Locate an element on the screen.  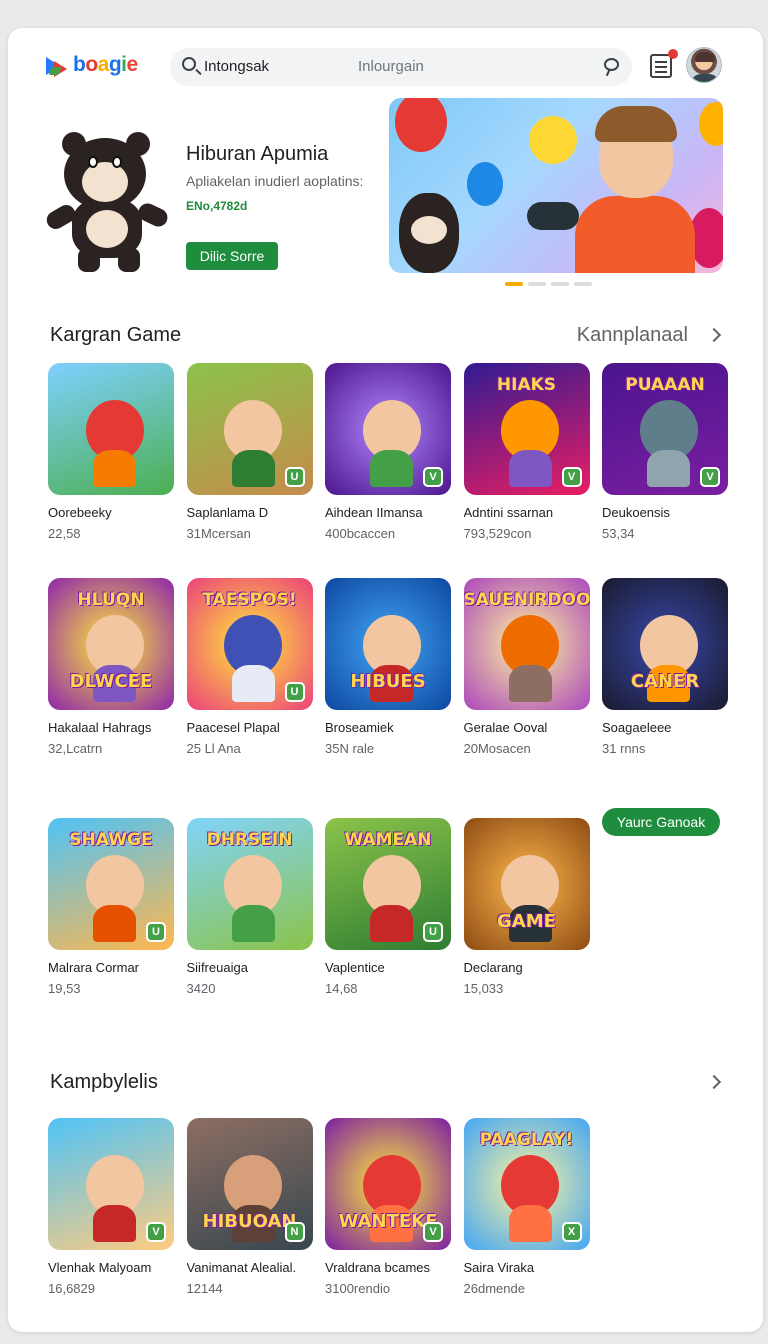
icon-title-art: DLWCEE is located at coordinates (111, 681).